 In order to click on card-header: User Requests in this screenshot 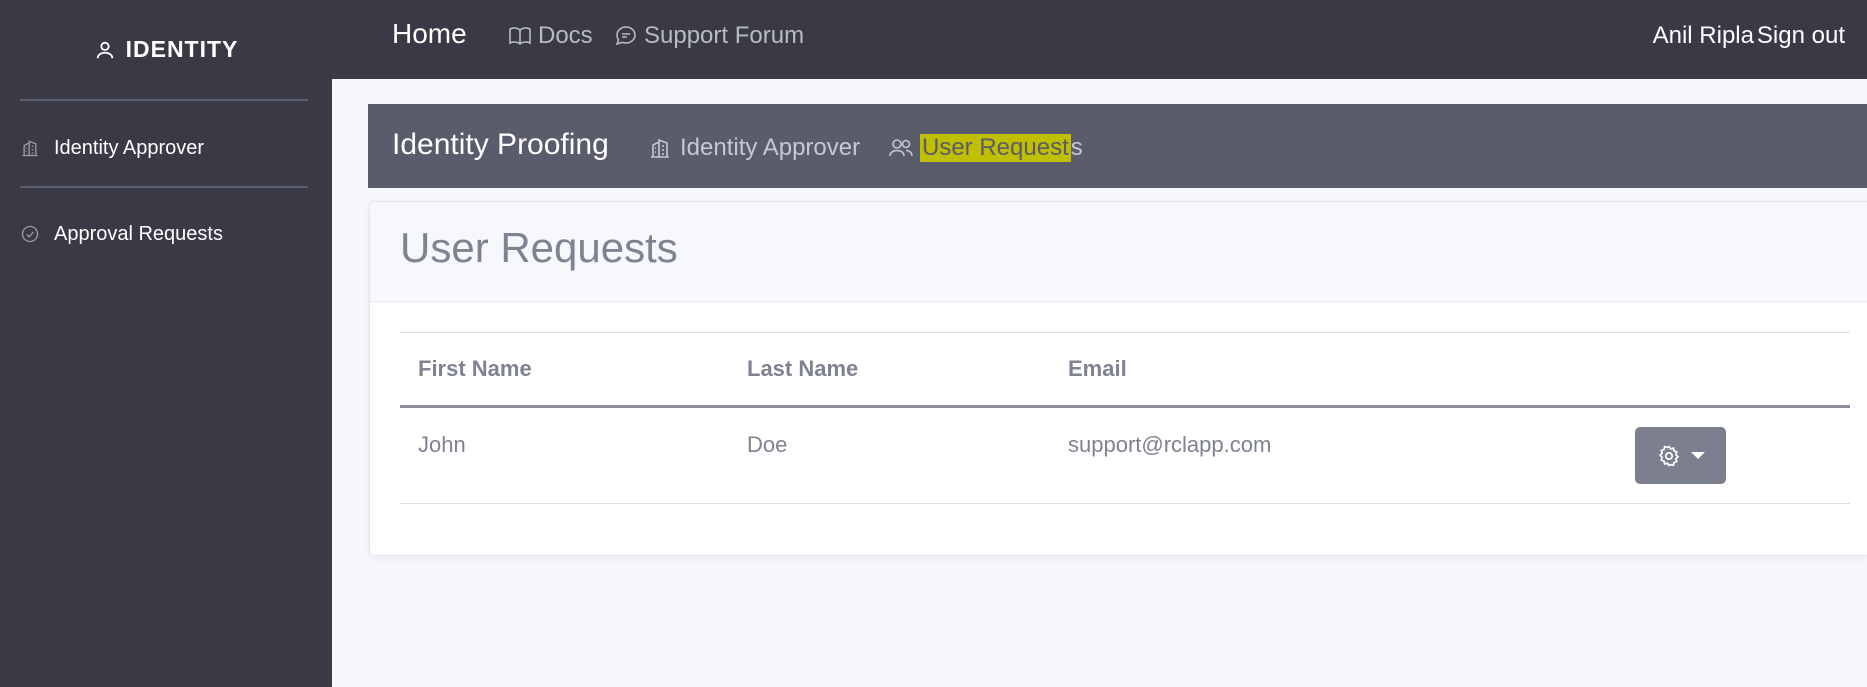, I will do `click(1118, 252)`.